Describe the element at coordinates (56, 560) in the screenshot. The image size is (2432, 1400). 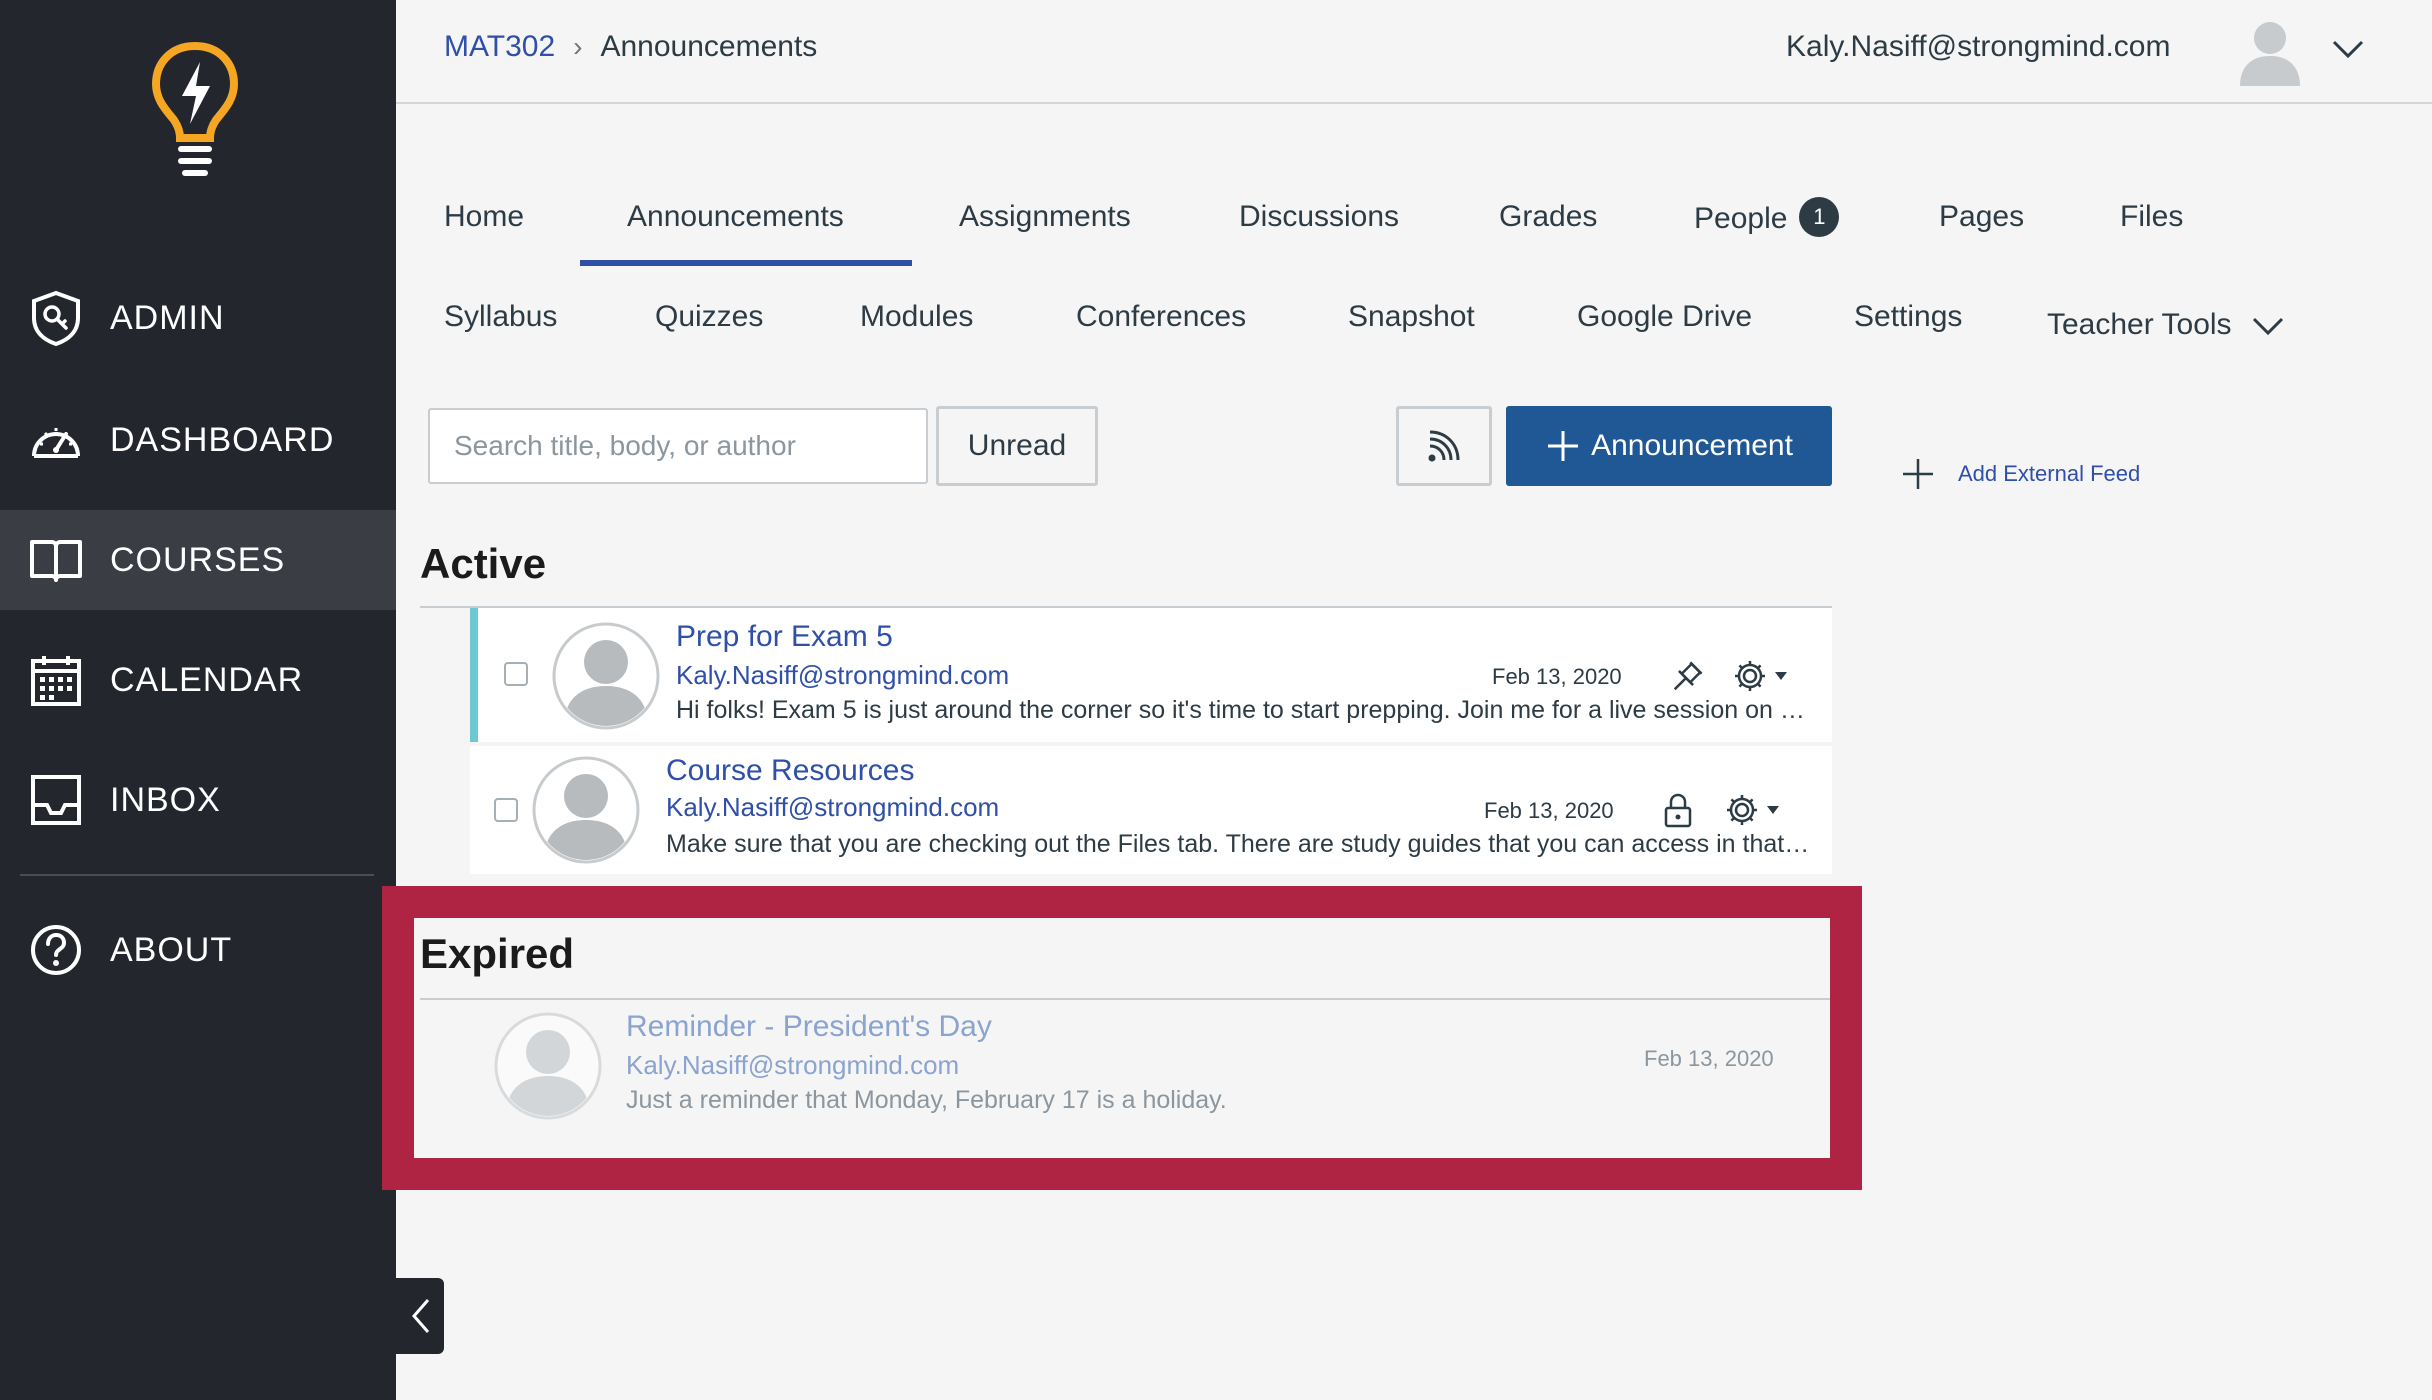
I see `book-icon` at that location.